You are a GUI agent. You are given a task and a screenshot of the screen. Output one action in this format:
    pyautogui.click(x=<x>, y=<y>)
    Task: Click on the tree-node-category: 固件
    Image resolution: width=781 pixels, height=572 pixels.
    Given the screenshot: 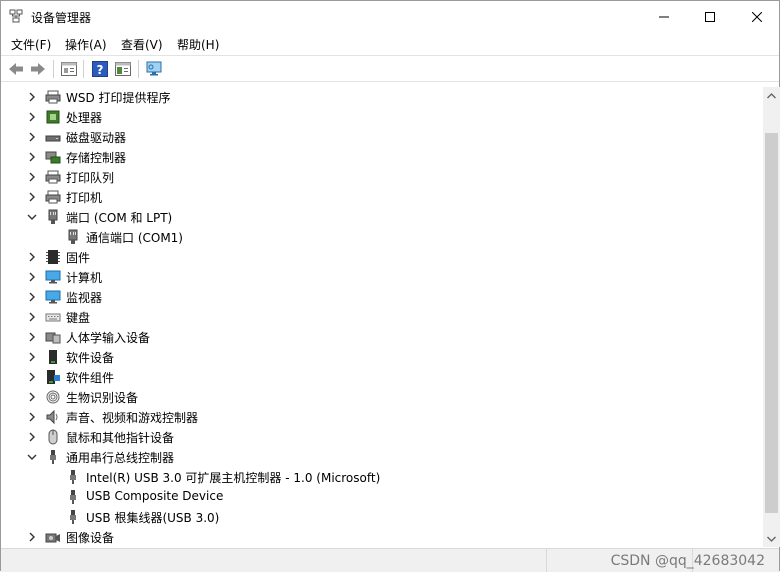 What is the action you would take?
    pyautogui.click(x=383, y=257)
    